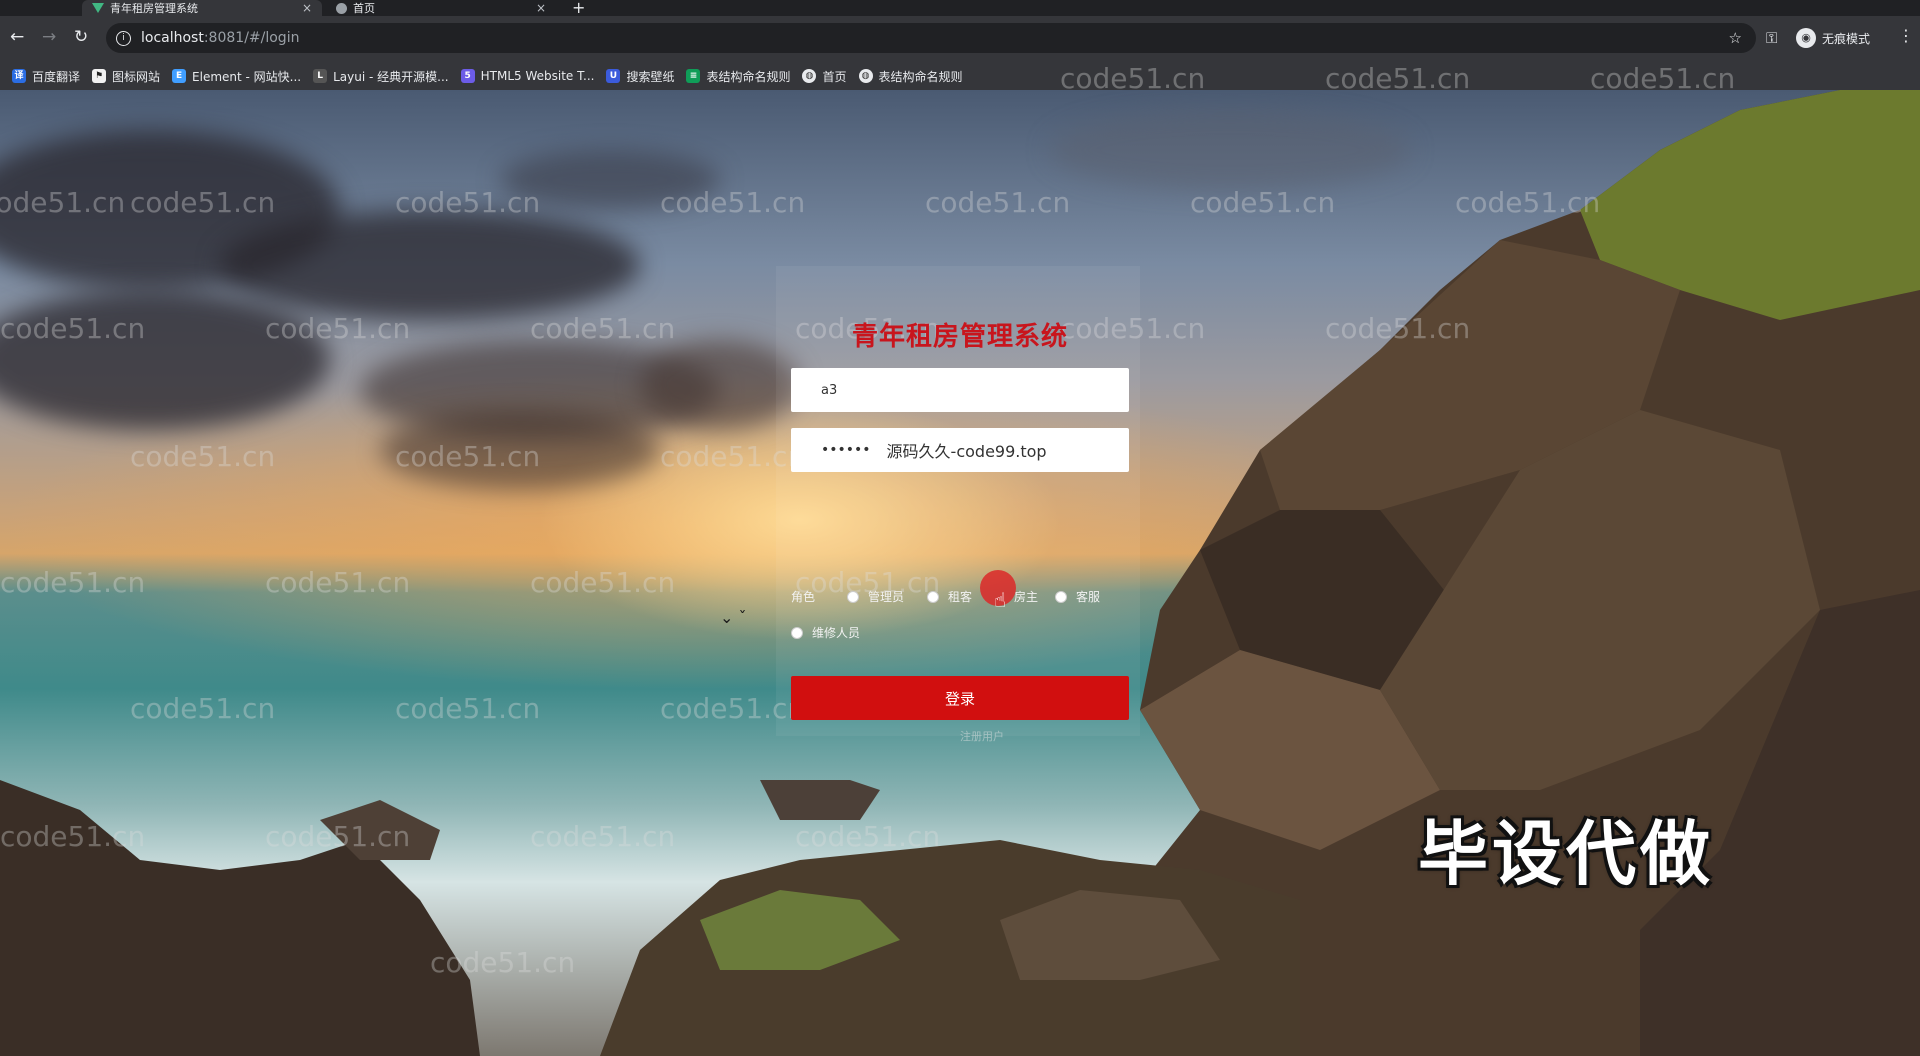 The height and width of the screenshot is (1056, 1920). Describe the element at coordinates (123, 38) in the screenshot. I see `site-info-icon: i` at that location.